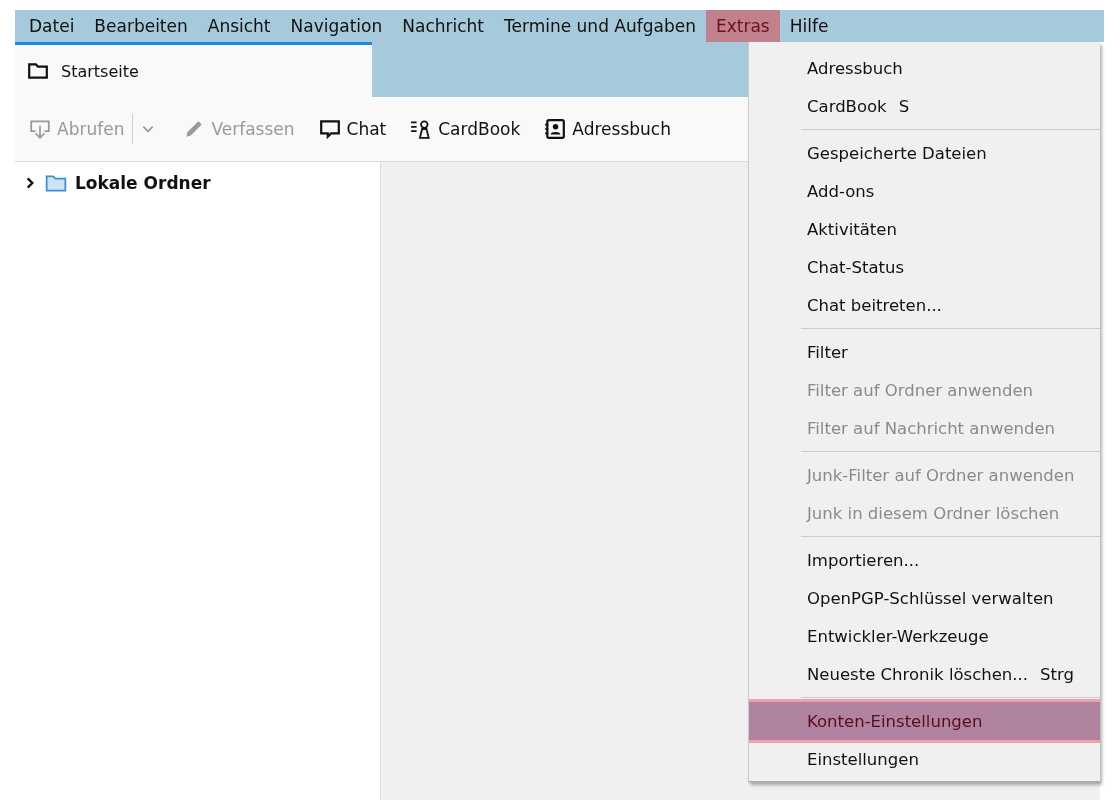 This screenshot has height=800, width=1115. Describe the element at coordinates (924, 267) in the screenshot. I see `menu-item: Chat-Status` at that location.